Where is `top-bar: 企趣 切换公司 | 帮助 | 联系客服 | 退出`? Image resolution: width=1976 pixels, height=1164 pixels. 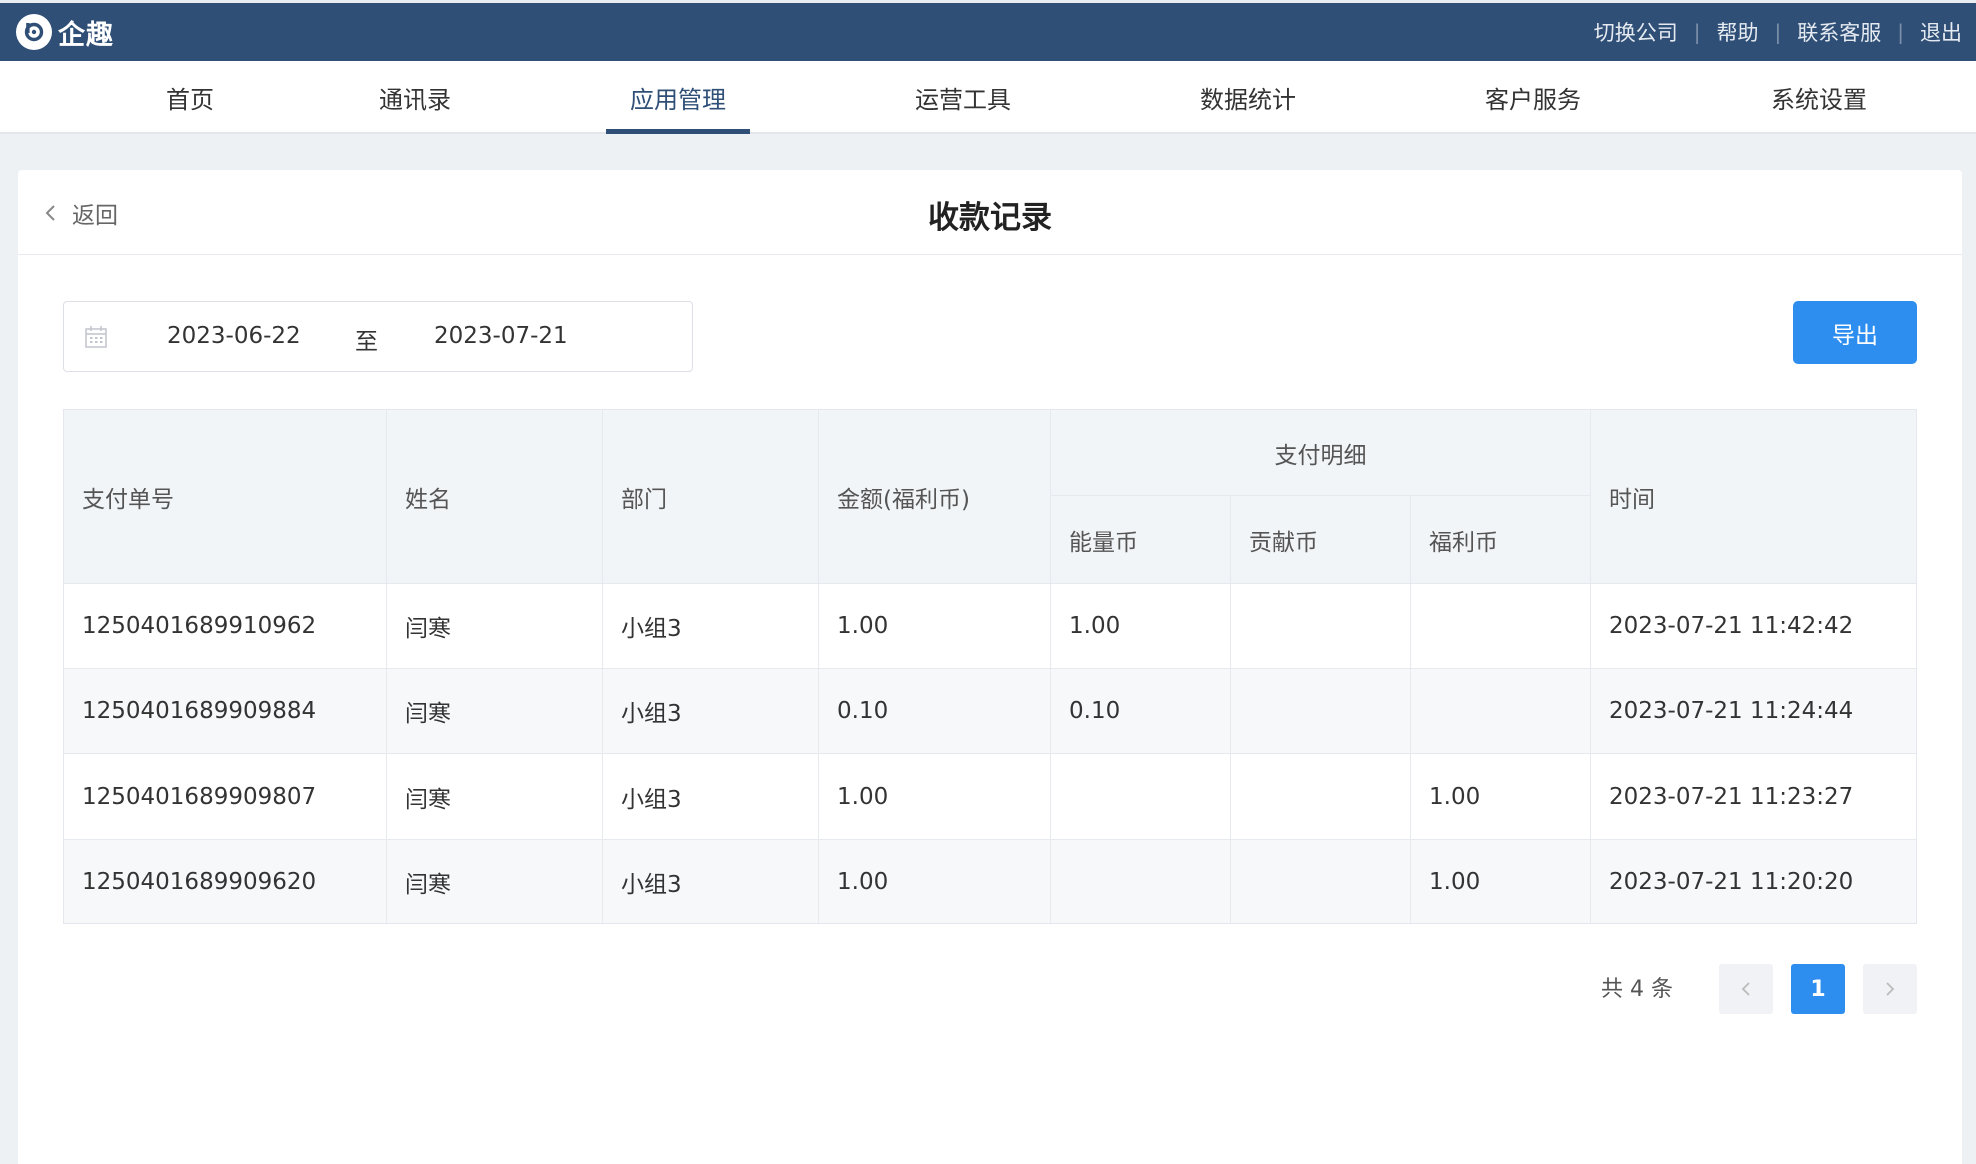 top-bar: 企趣 切换公司 | 帮助 | 联系客服 | 退出 is located at coordinates (988, 30).